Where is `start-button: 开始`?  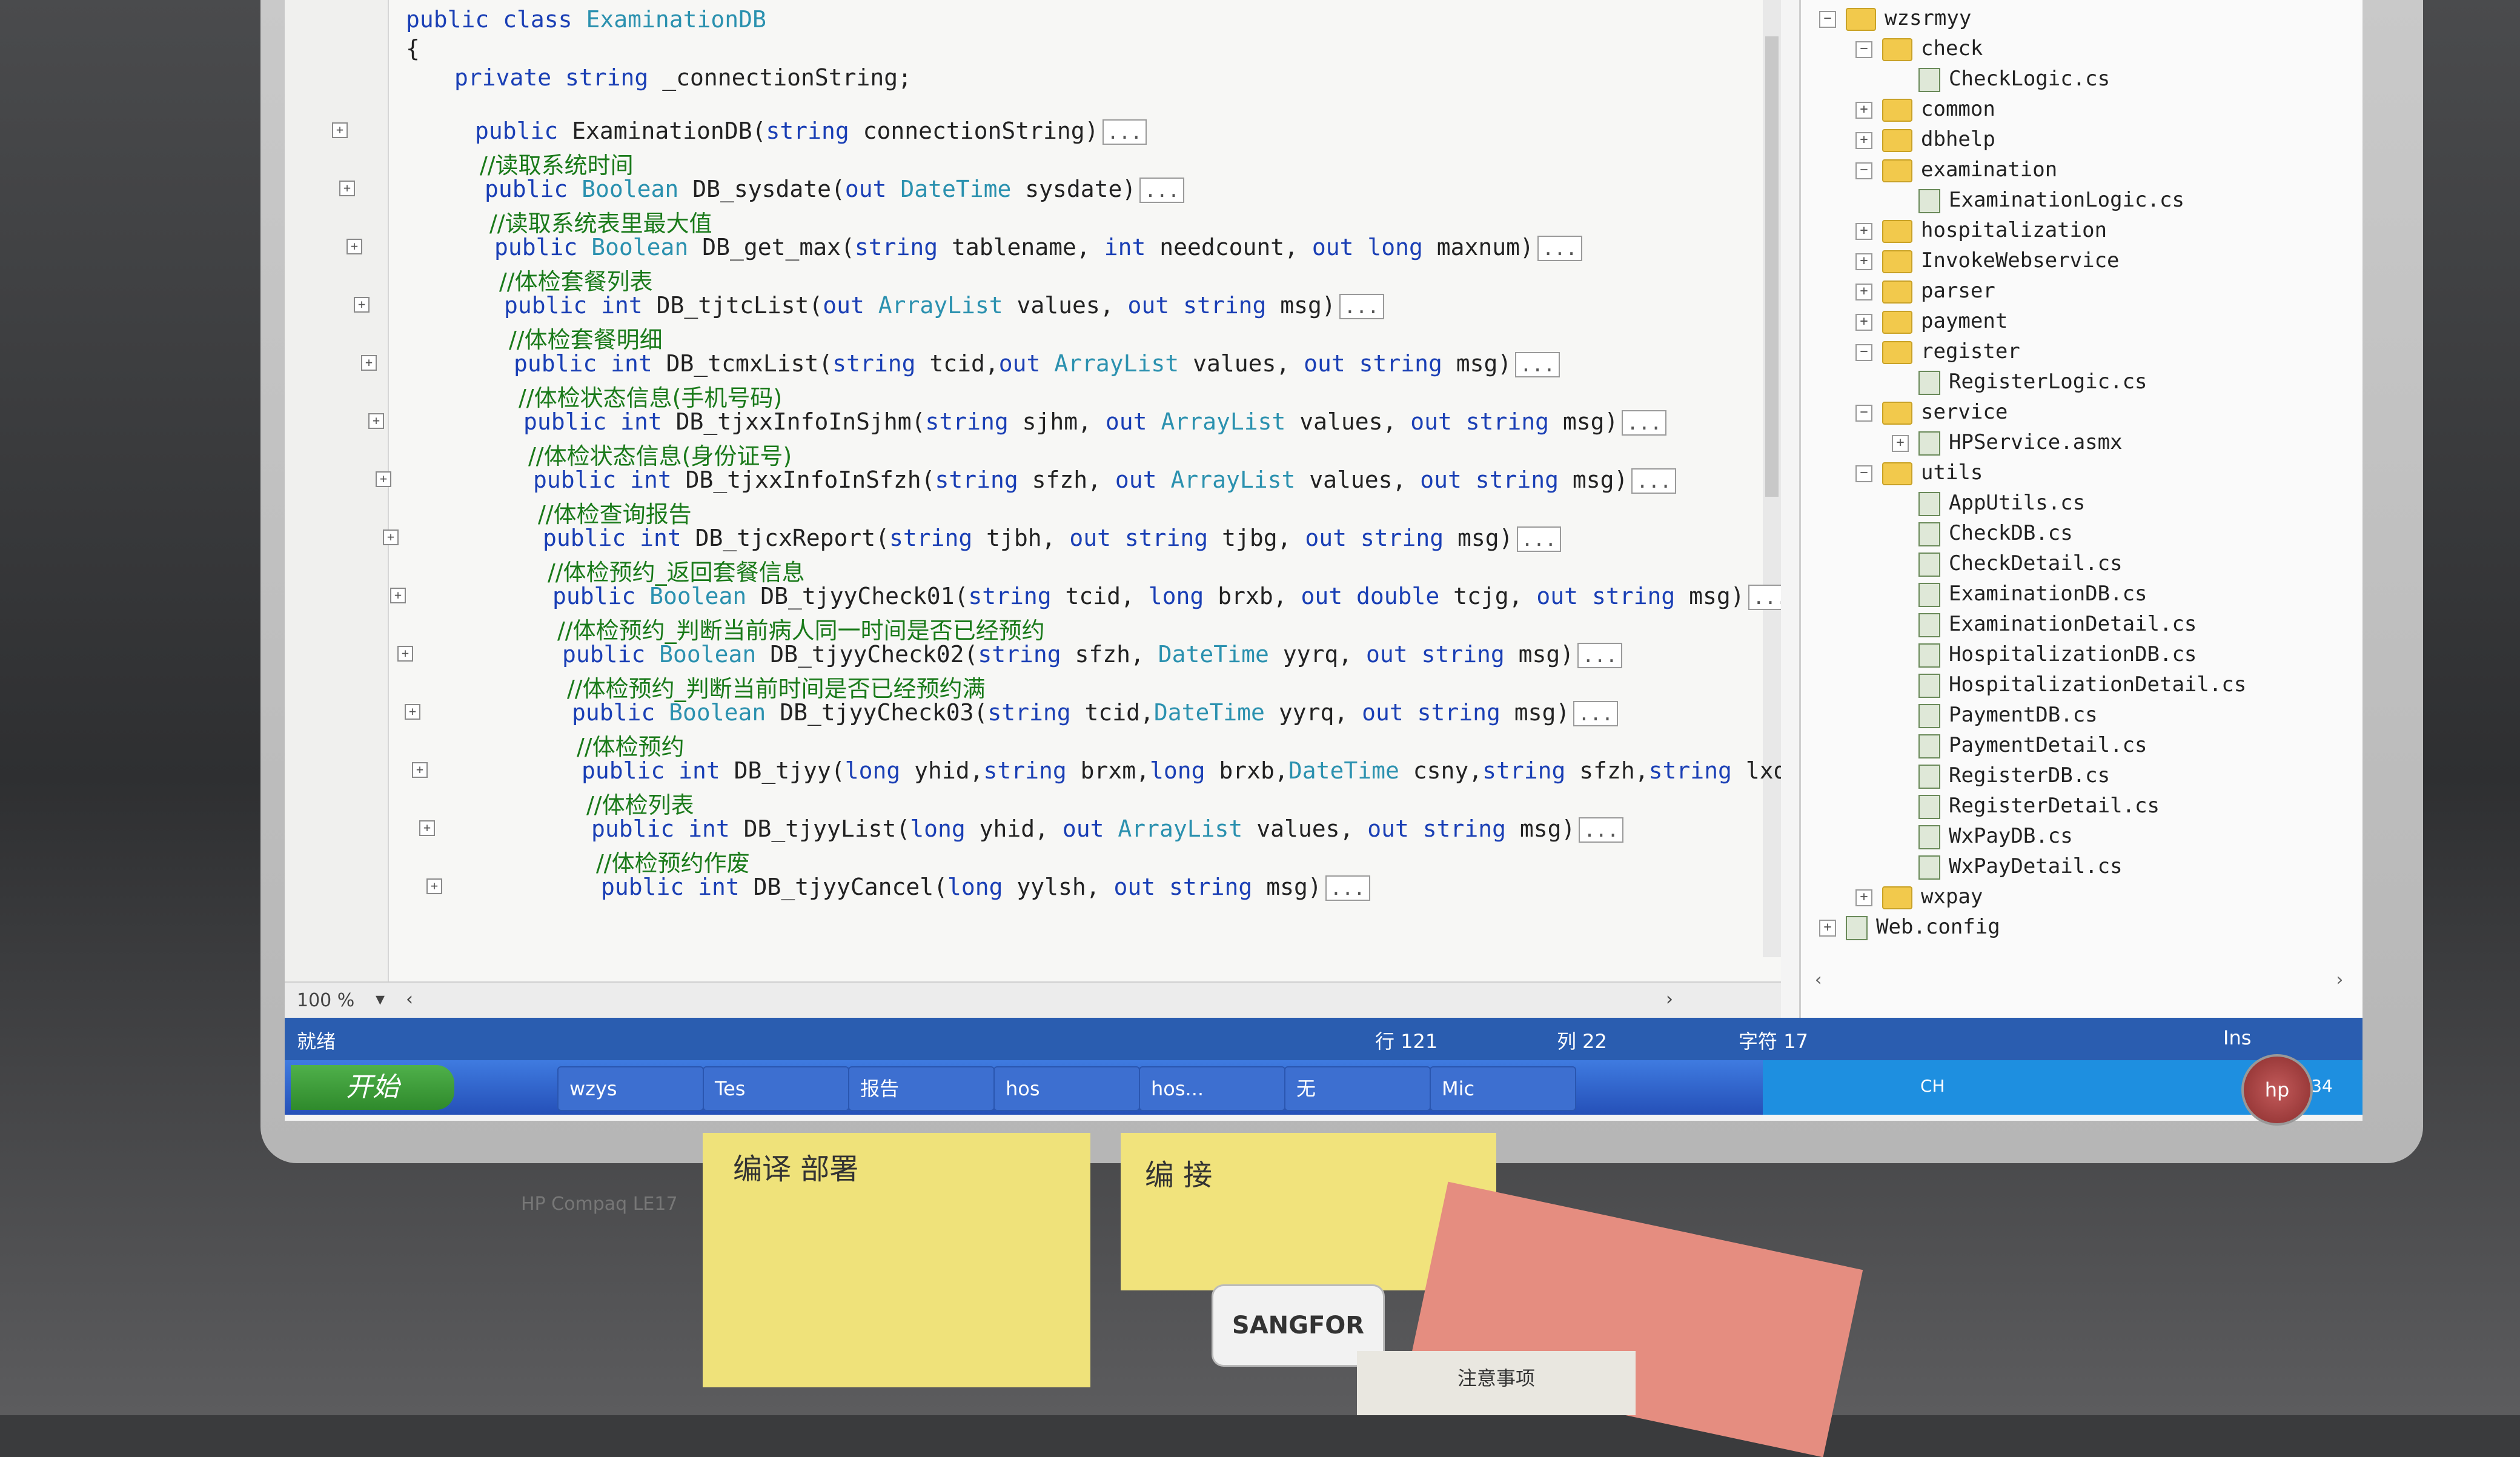
start-button: 开始 is located at coordinates (372, 1087).